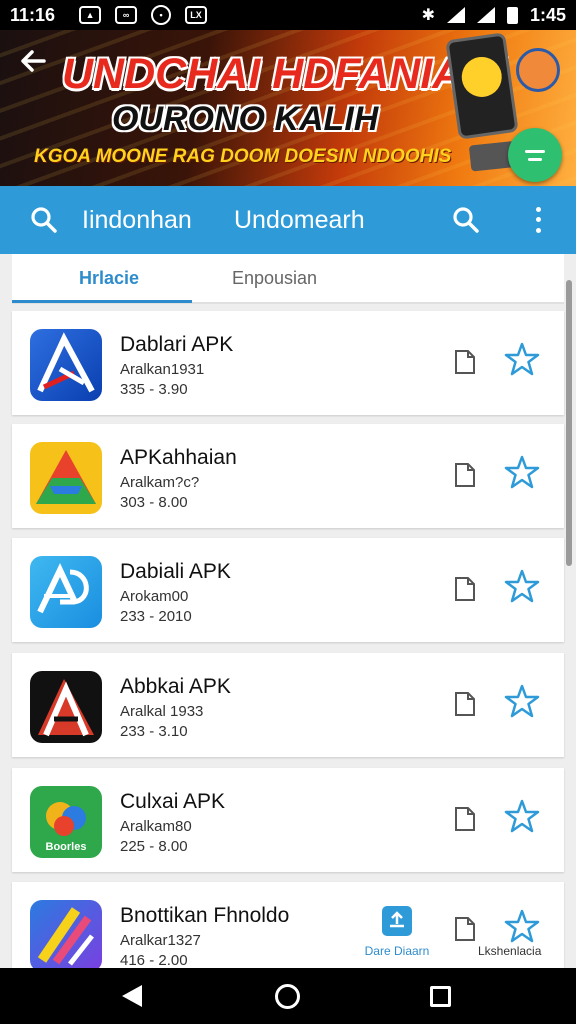 Image resolution: width=576 pixels, height=1024 pixels. I want to click on app-list-item: Boorles Culxai APK Aralkam80 225 - 8.00, so click(288, 820).